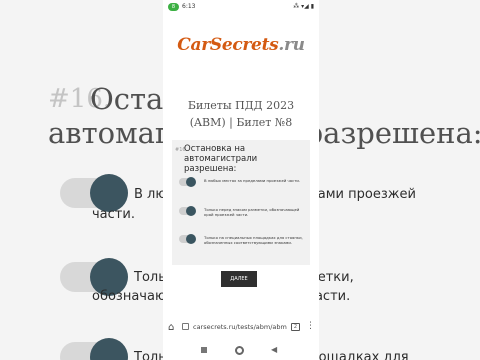 This screenshot has height=360, width=480. Describe the element at coordinates (113, 214) in the screenshot. I see `bg-option1-line2: части.` at that location.